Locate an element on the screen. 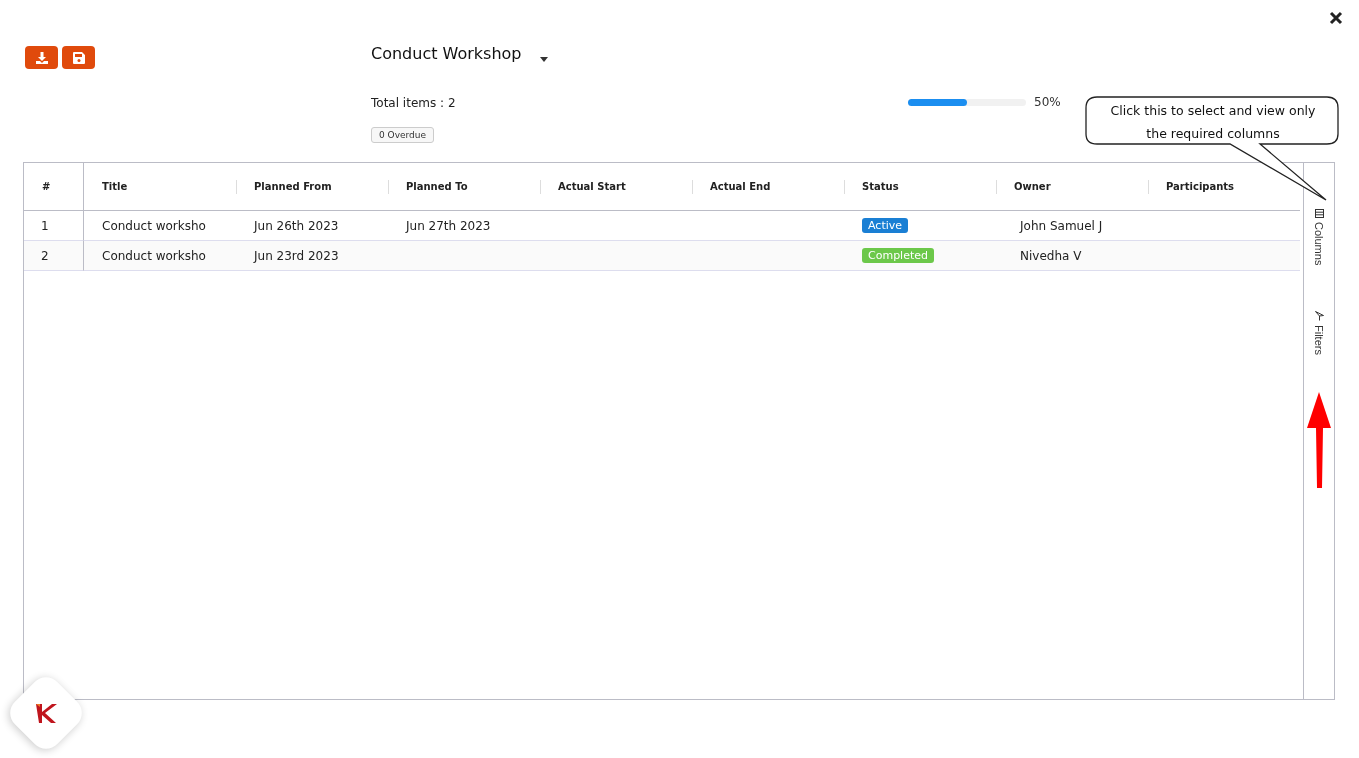  column-header: Planned From is located at coordinates (293, 186).